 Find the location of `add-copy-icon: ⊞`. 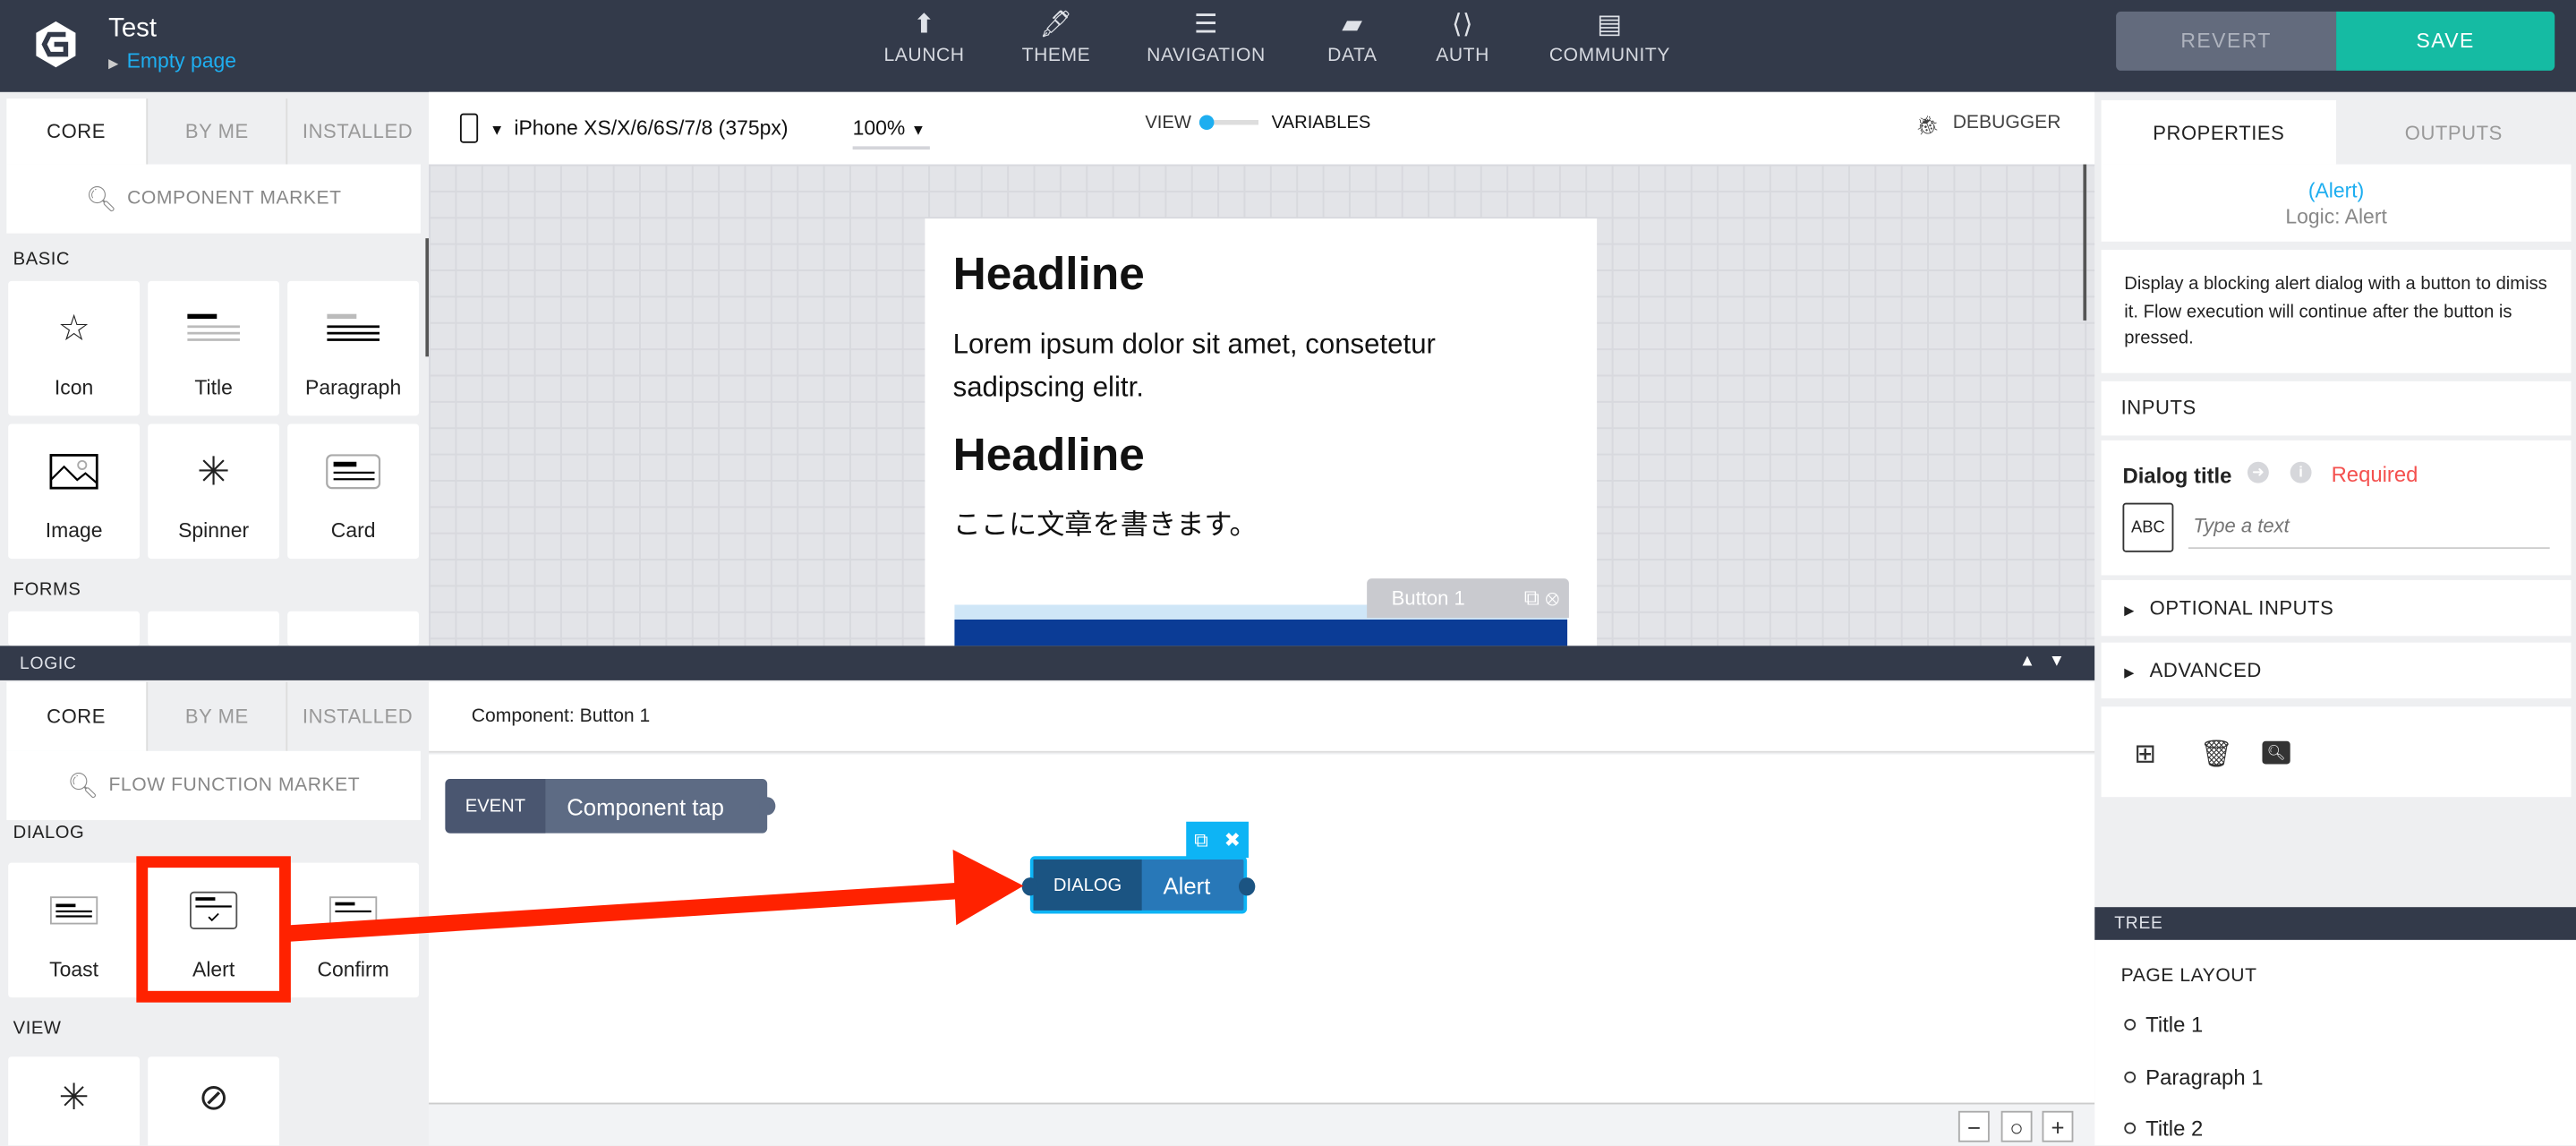

add-copy-icon: ⊞ is located at coordinates (2145, 754).